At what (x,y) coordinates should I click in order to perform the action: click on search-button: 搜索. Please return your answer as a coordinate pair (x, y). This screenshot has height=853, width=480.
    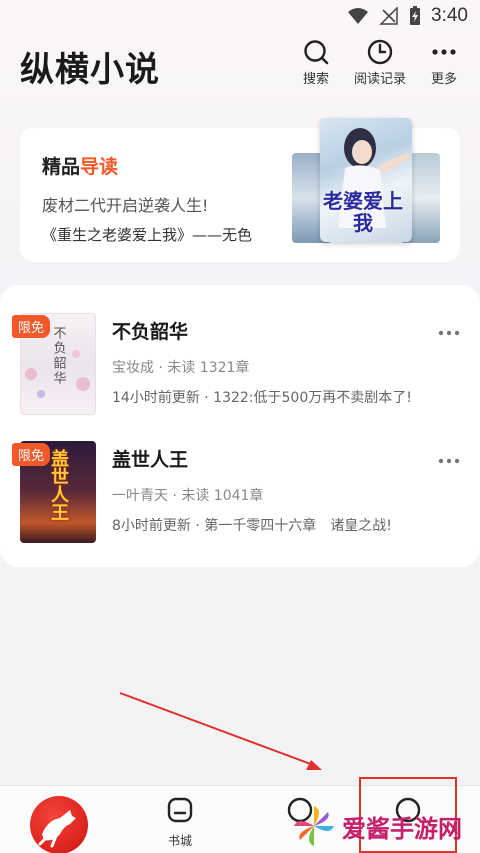
    Looking at the image, I should click on (316, 62).